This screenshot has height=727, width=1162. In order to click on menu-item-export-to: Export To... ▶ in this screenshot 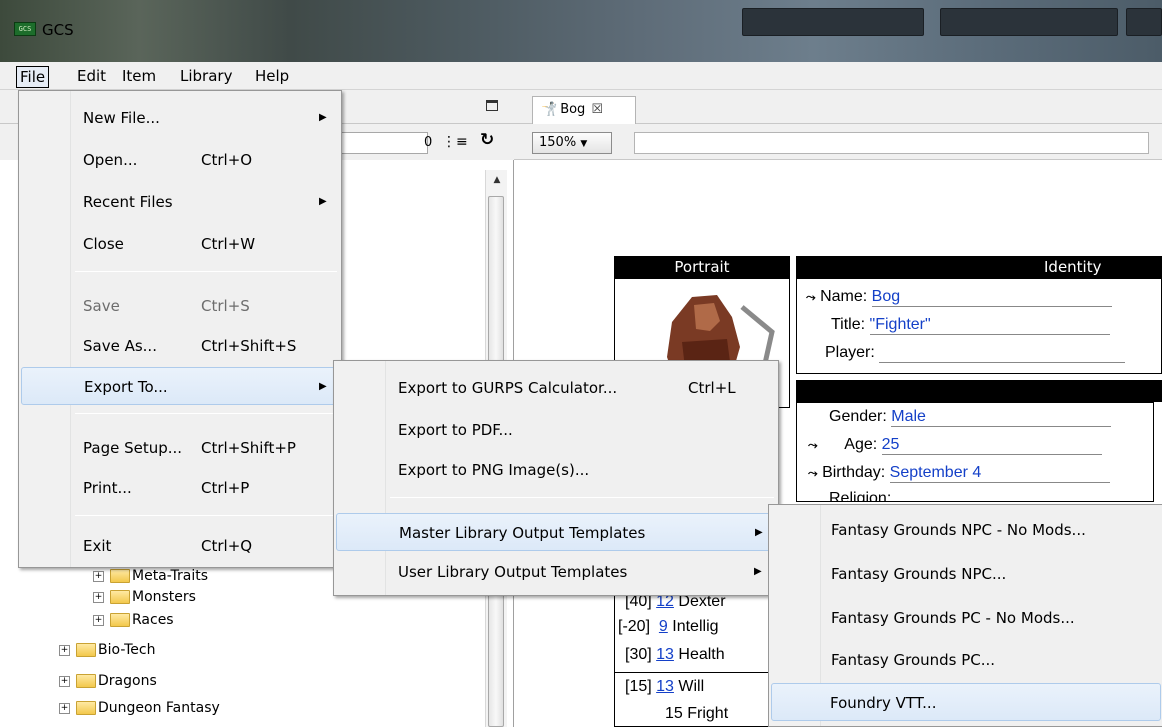, I will do `click(180, 386)`.